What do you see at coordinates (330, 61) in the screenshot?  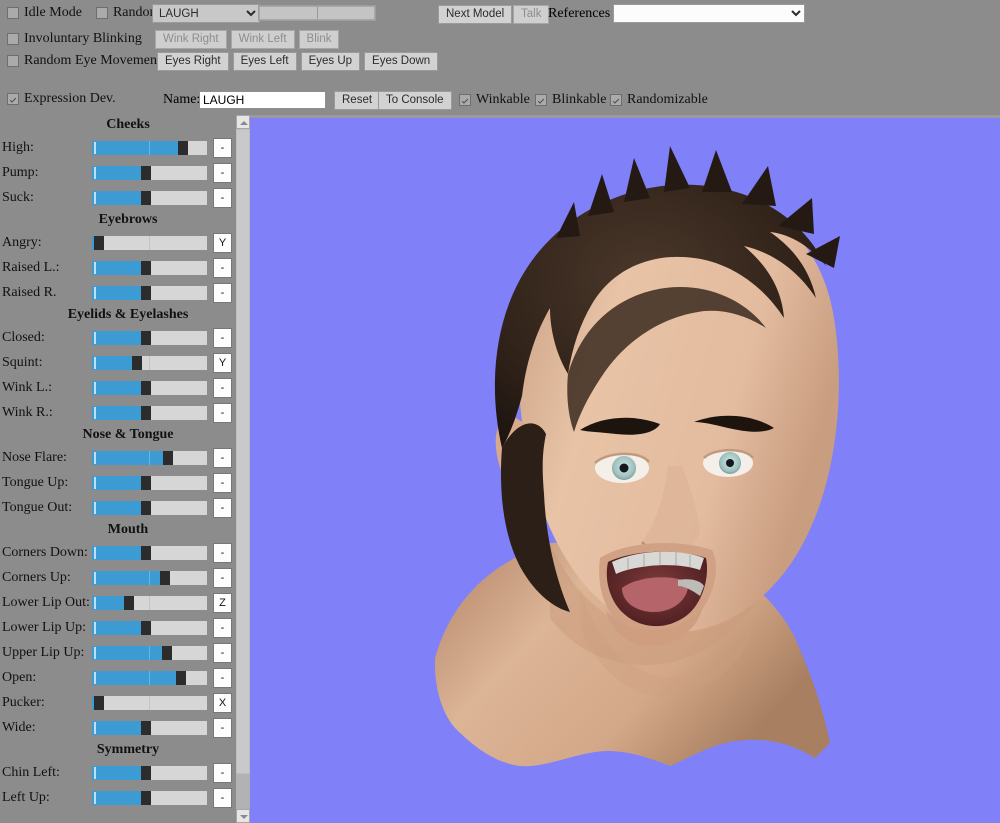 I see `eyes-up-button: Eyes Up` at bounding box center [330, 61].